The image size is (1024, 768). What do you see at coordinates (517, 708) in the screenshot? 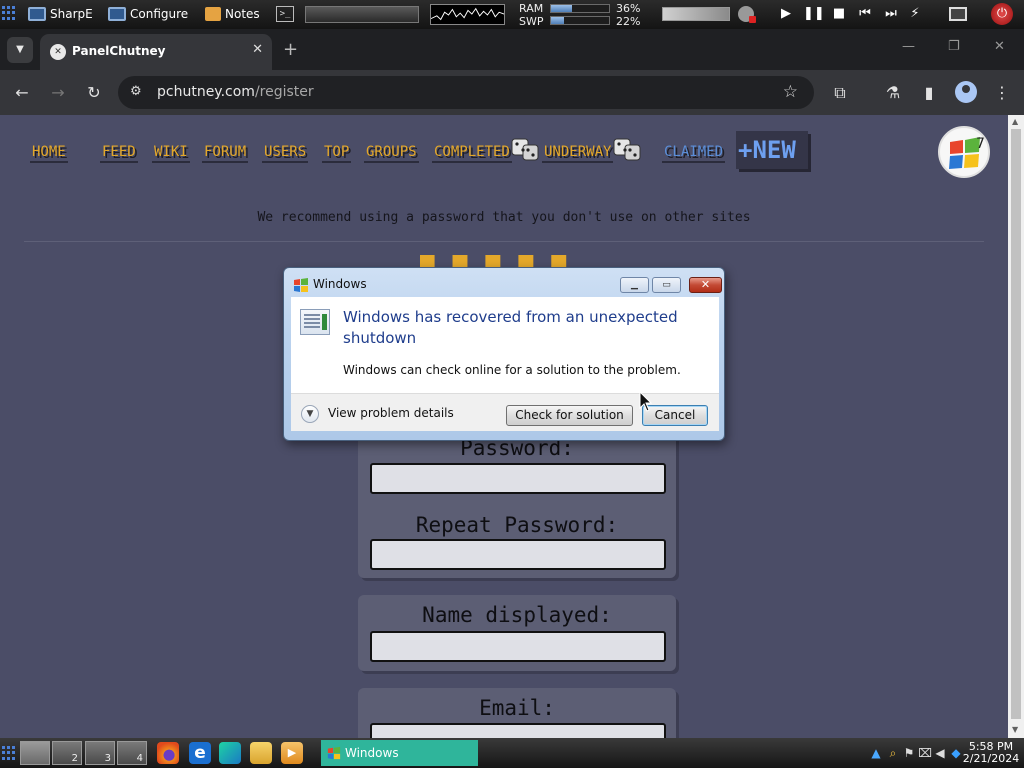
I see `email-label: Email:` at bounding box center [517, 708].